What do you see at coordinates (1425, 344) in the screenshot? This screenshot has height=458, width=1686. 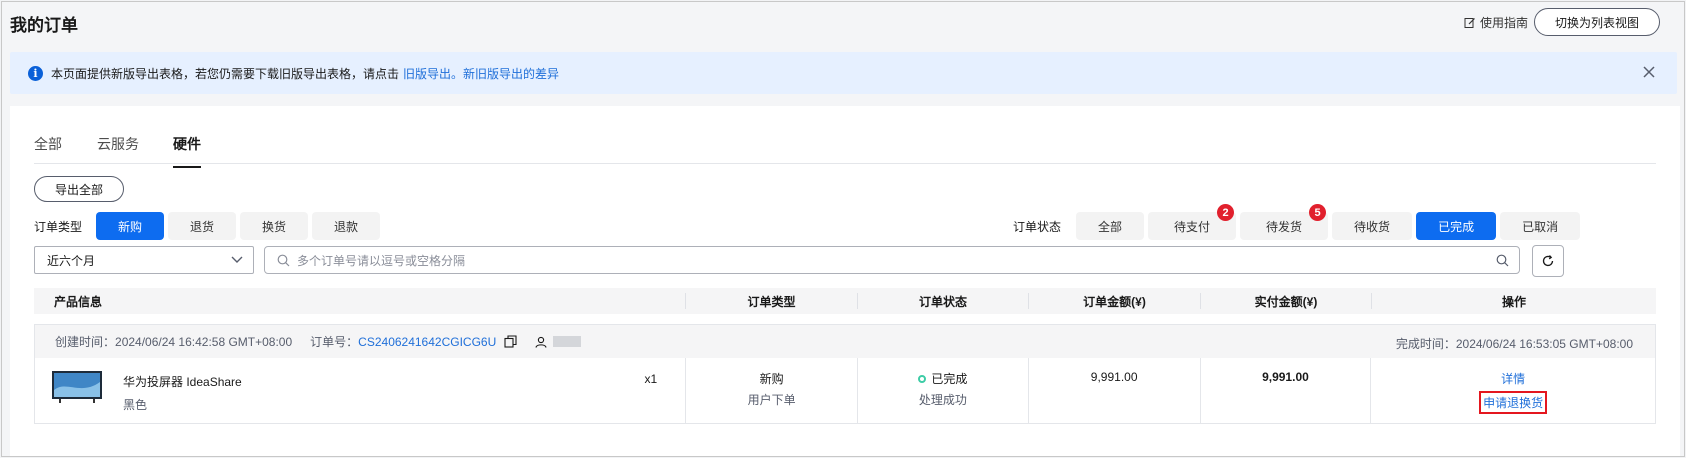 I see `finished-label: 完成时间：` at bounding box center [1425, 344].